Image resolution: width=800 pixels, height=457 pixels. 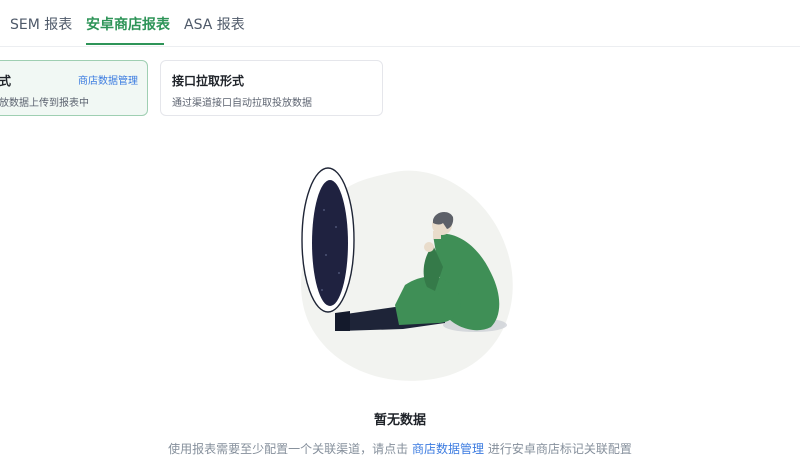 What do you see at coordinates (128, 24) in the screenshot?
I see `tab-android-store-report: 安卓商店报表` at bounding box center [128, 24].